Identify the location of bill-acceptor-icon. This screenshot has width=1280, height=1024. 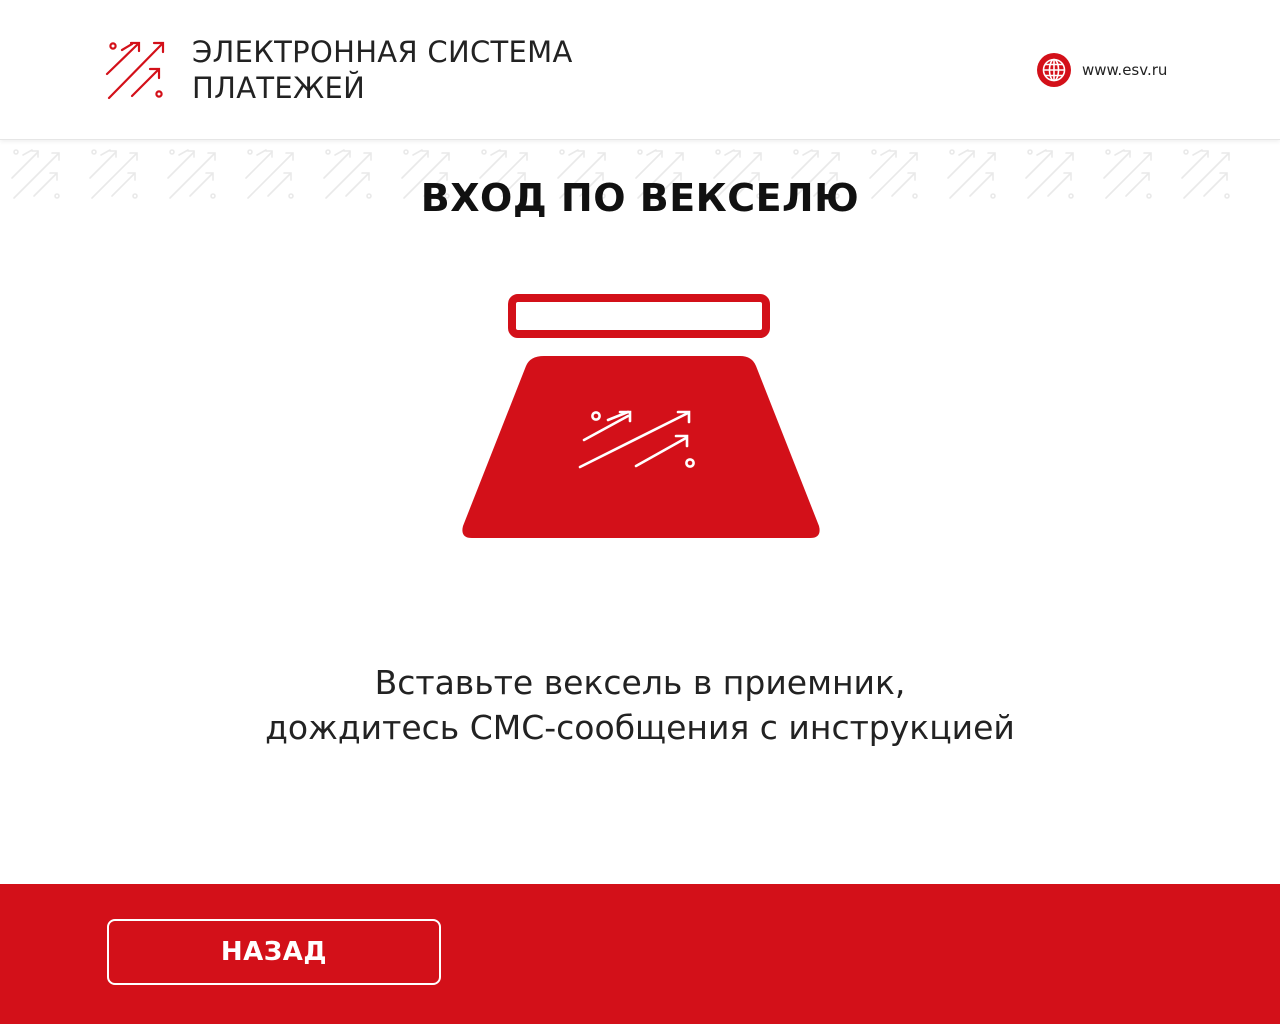
(641, 416).